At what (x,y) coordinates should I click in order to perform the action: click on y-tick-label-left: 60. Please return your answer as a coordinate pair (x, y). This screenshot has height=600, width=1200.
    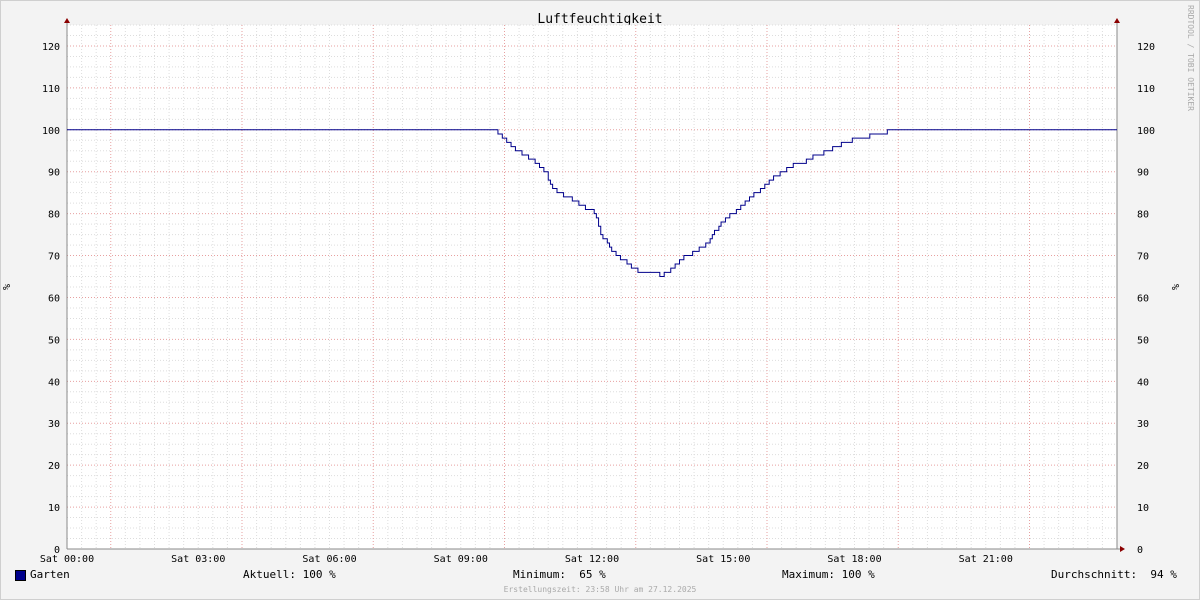
    Looking at the image, I should click on (54, 298).